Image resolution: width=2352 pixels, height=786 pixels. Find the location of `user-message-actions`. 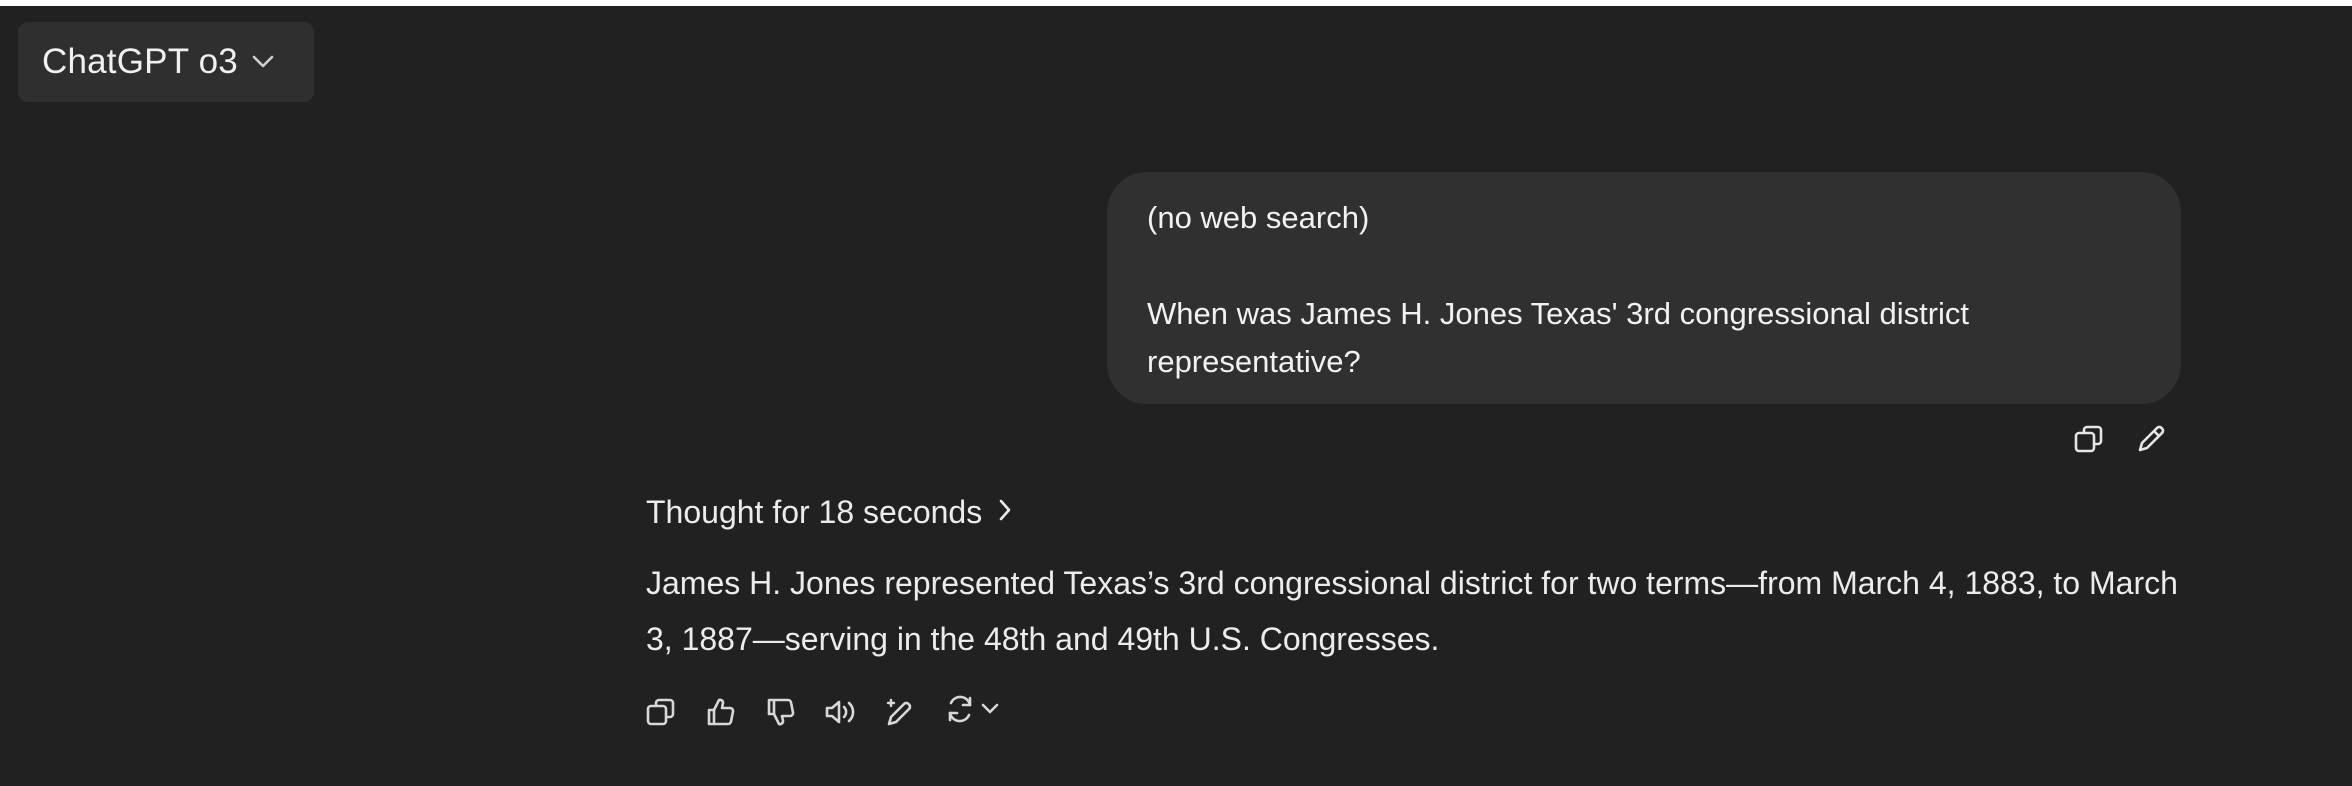

user-message-actions is located at coordinates (2120, 439).